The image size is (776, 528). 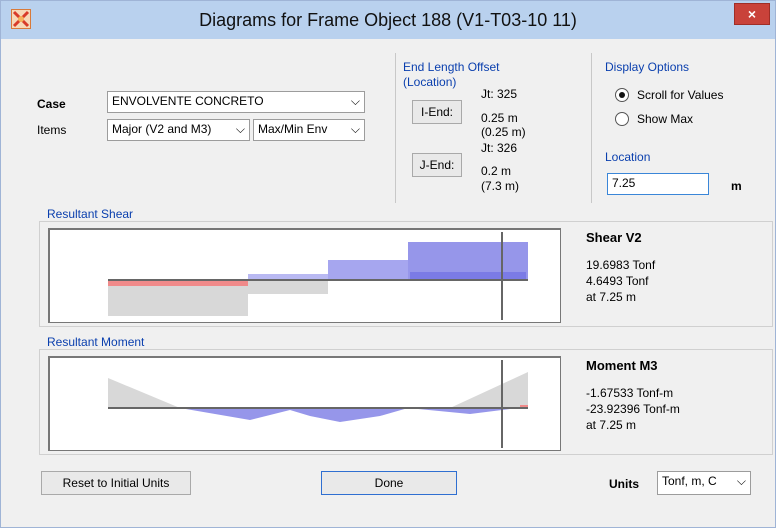 I want to click on items-envelope-select: Max/Min Env ⌵, so click(x=309, y=130).